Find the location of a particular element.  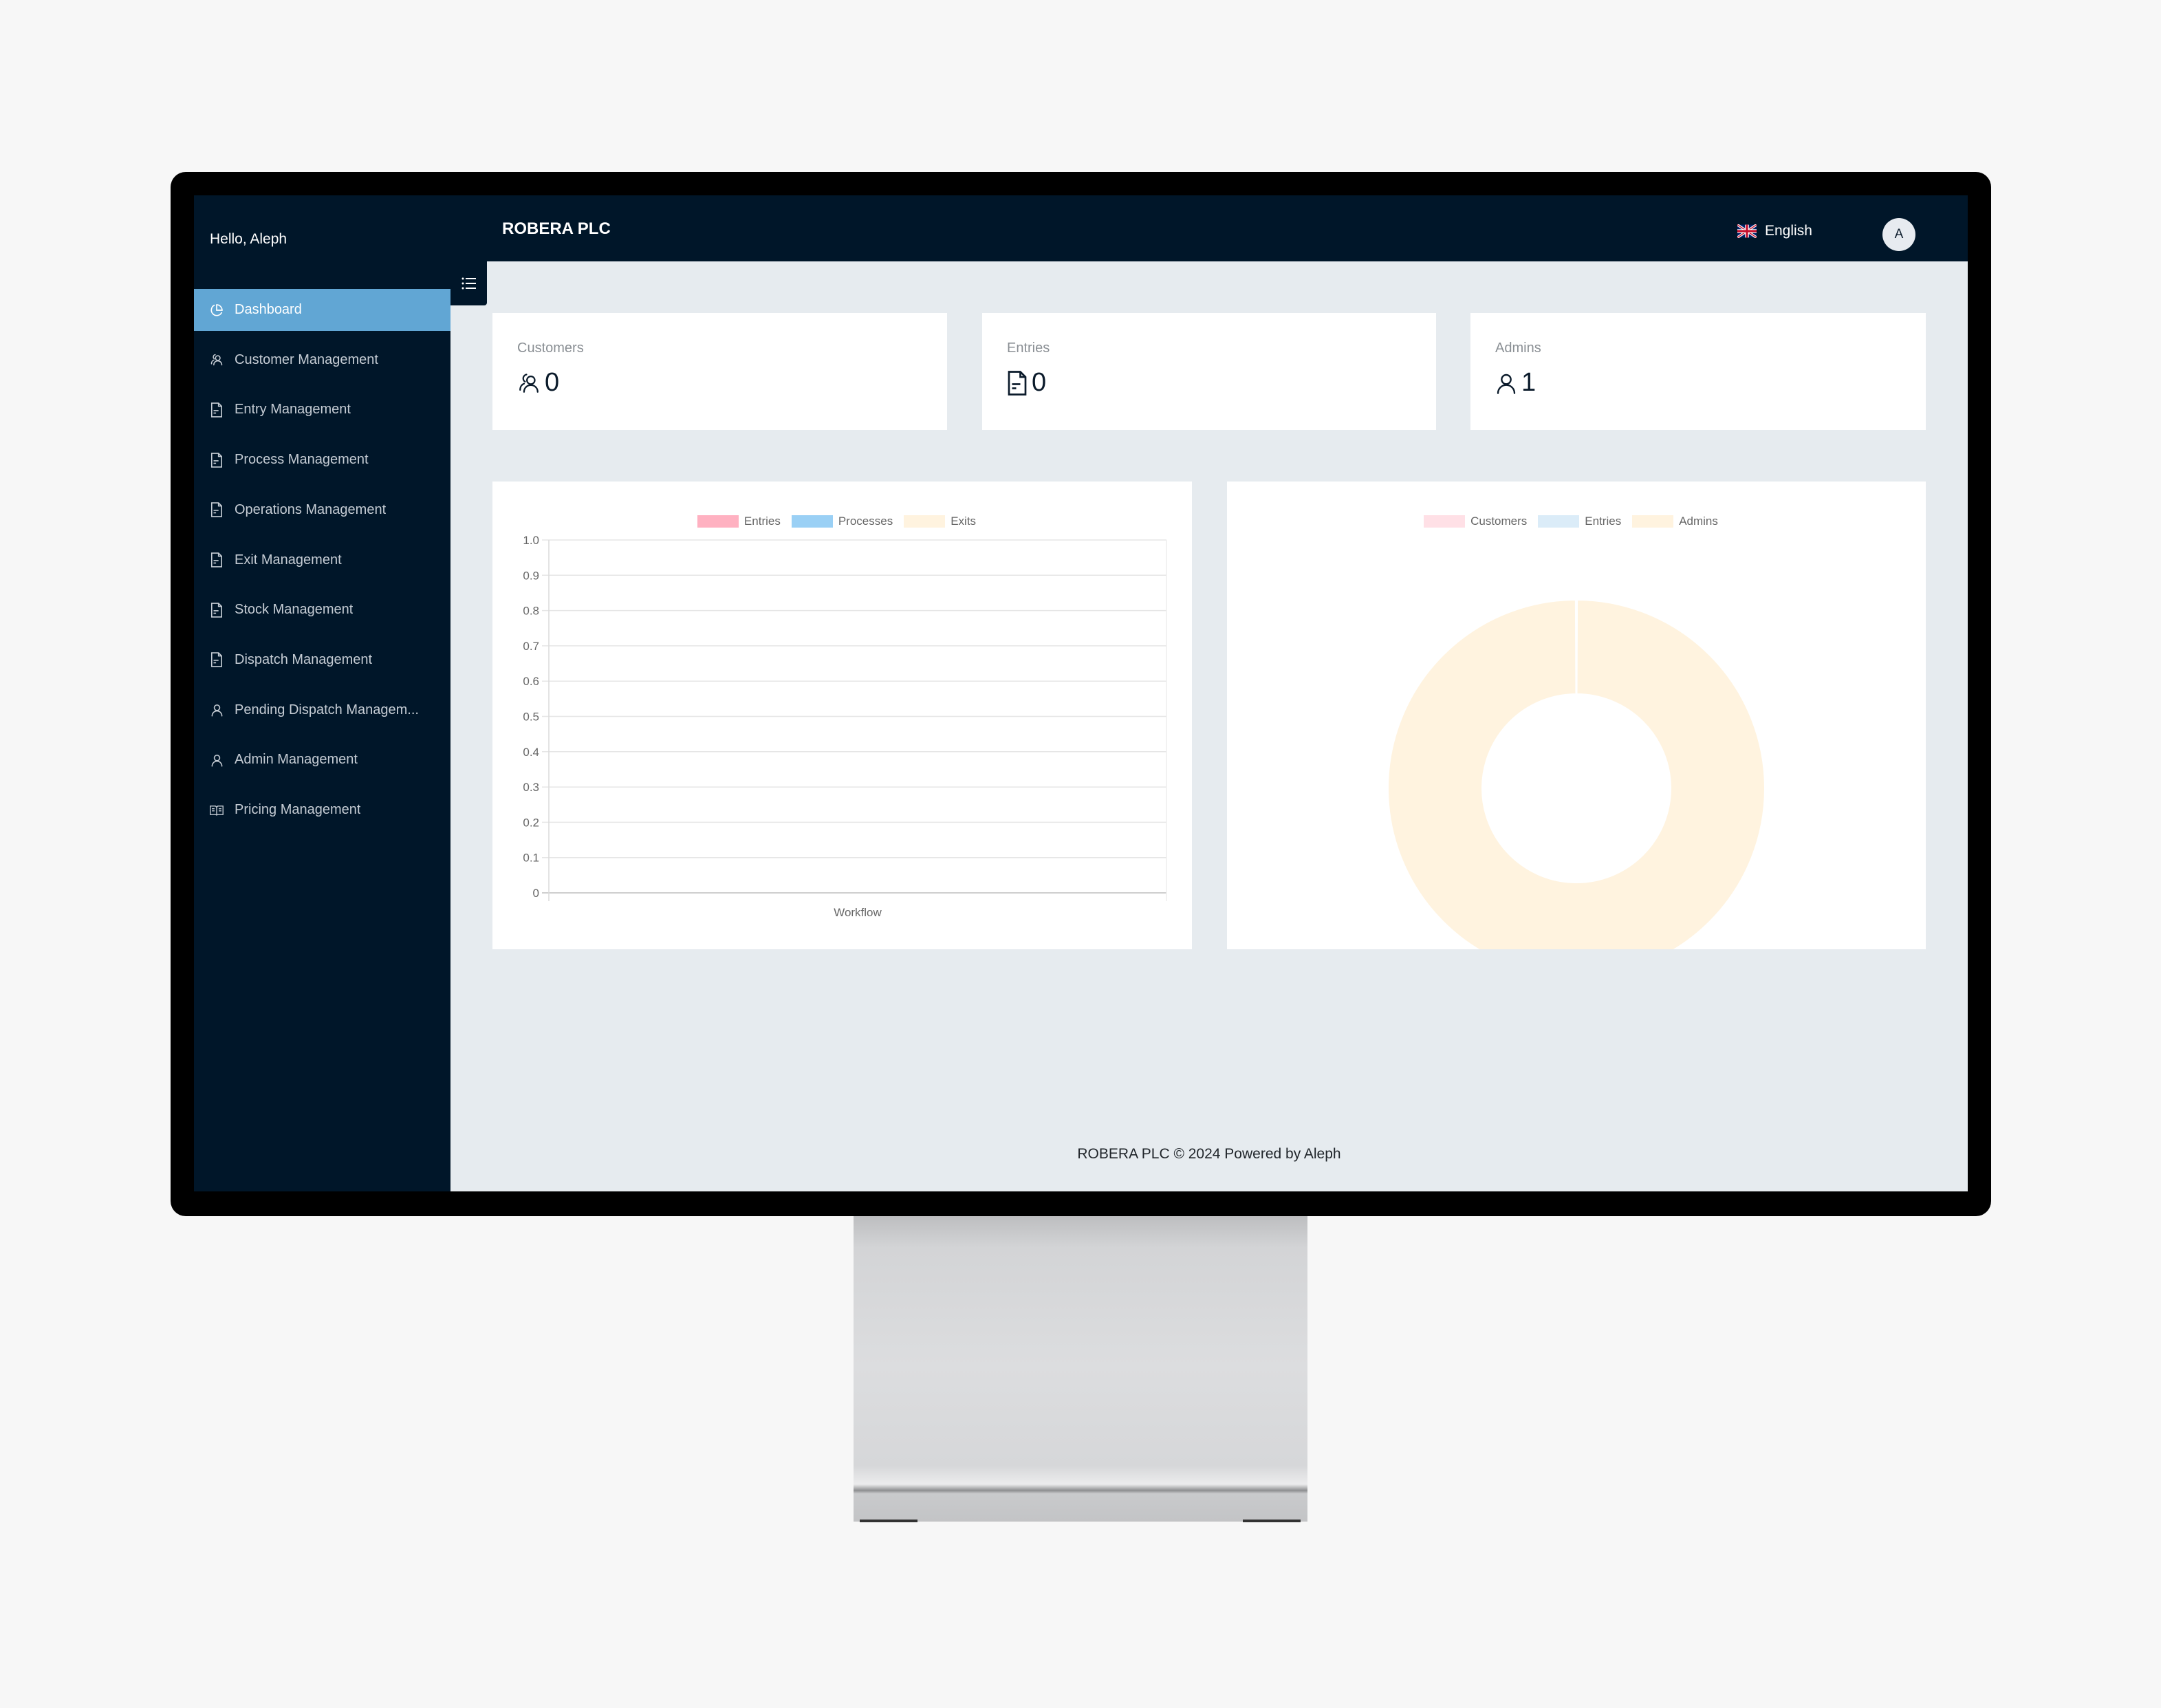

monitor-stand is located at coordinates (1080, 1366).